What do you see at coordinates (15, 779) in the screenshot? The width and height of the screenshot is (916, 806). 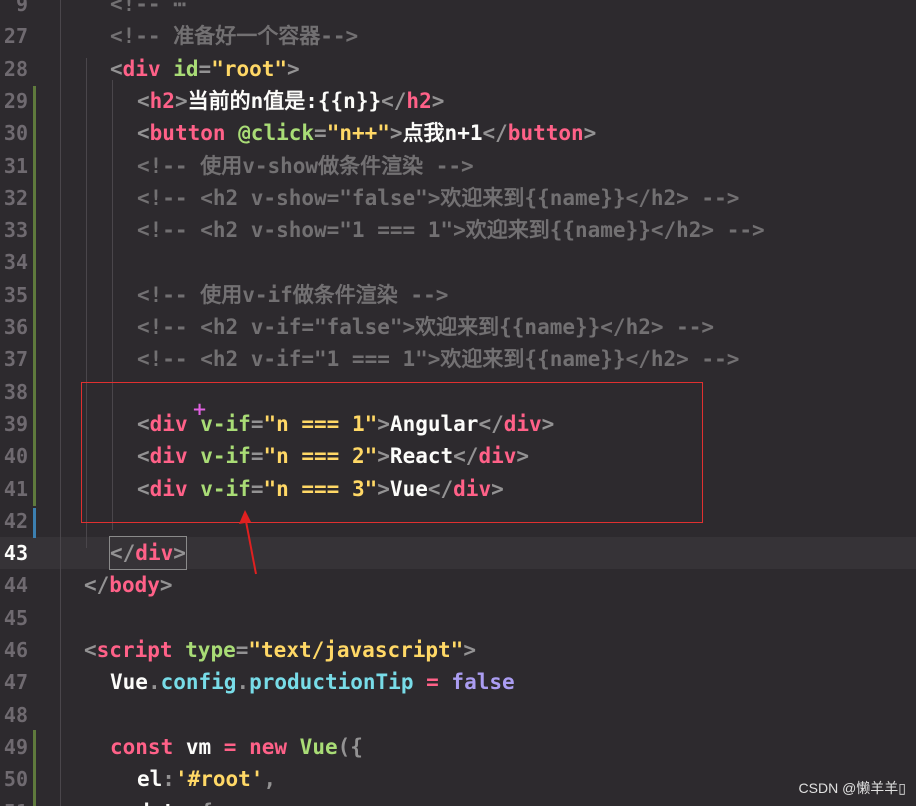 I see `line-number: 50` at bounding box center [15, 779].